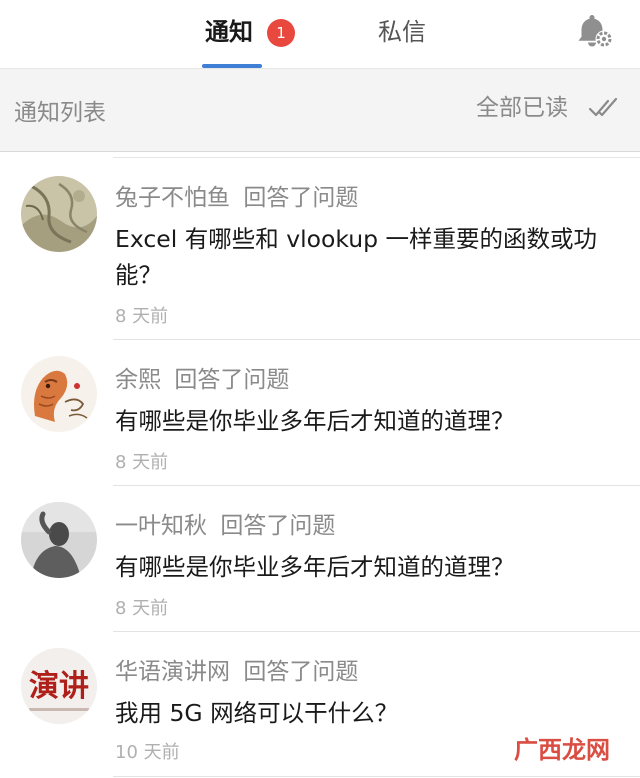 The height and width of the screenshot is (778, 640). What do you see at coordinates (603, 107) in the screenshot?
I see `double-check-icon` at bounding box center [603, 107].